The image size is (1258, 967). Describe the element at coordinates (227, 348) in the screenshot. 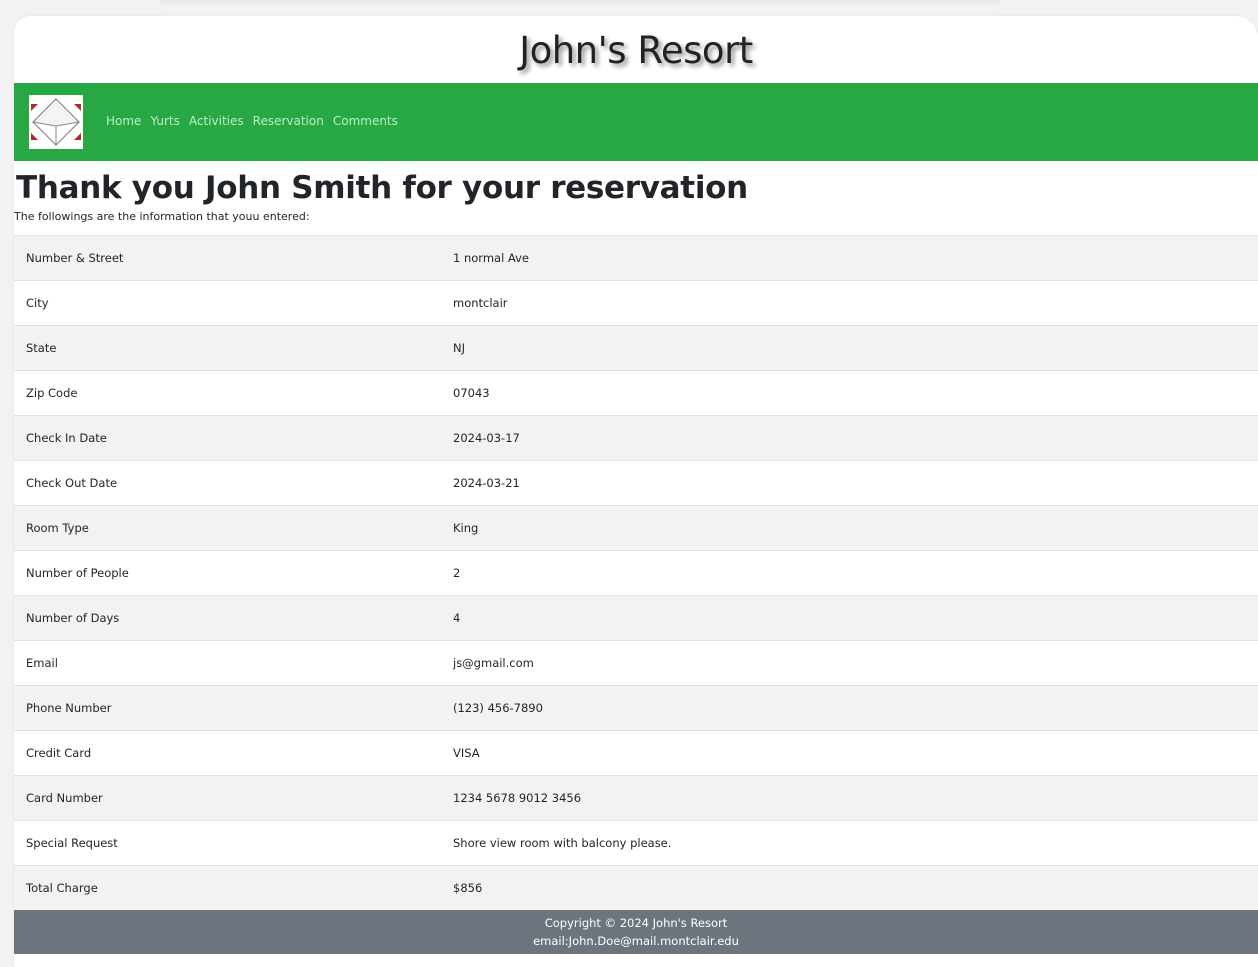

I see `row-label: State` at that location.